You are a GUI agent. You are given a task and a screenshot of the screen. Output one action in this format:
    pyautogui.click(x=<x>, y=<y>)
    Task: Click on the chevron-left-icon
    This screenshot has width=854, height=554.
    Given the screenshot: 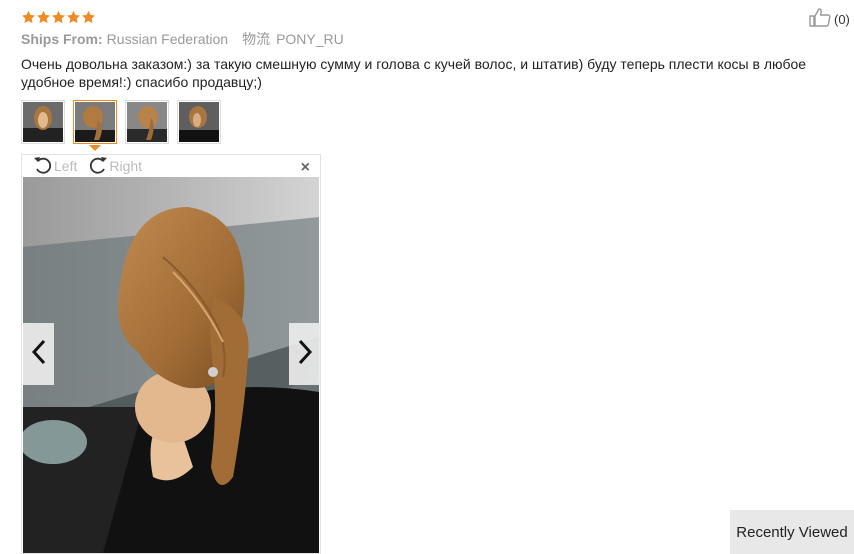 What is the action you would take?
    pyautogui.click(x=39, y=354)
    